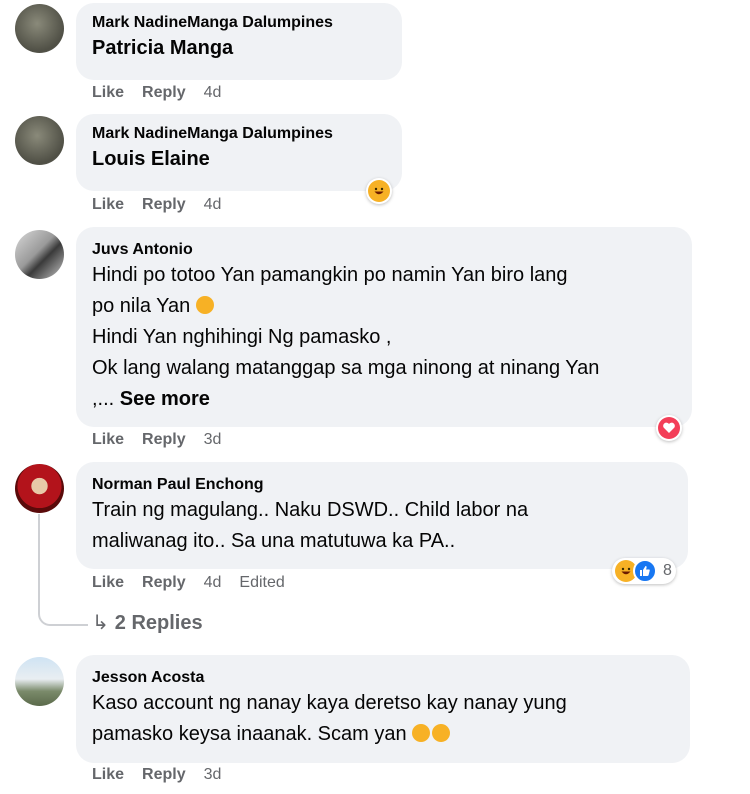  I want to click on comment-bubble: Mark NadineManga Dalumpines Louis Elaine, so click(239, 152).